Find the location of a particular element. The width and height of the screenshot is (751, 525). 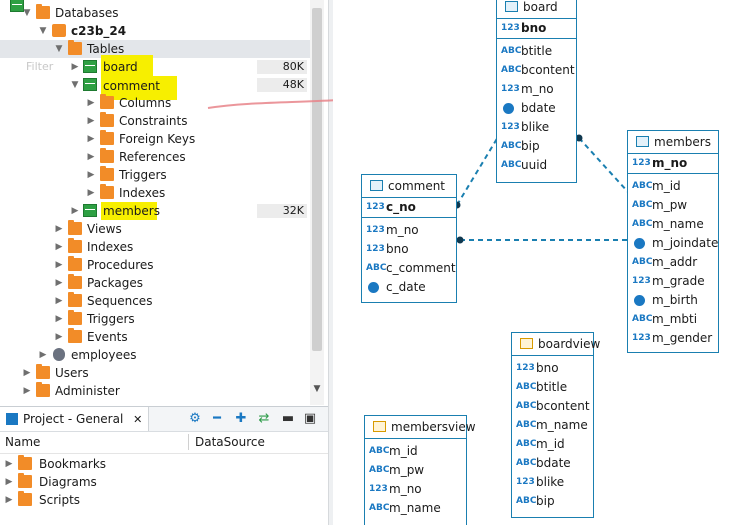

column-row: 123 m_gender is located at coordinates (673, 338).